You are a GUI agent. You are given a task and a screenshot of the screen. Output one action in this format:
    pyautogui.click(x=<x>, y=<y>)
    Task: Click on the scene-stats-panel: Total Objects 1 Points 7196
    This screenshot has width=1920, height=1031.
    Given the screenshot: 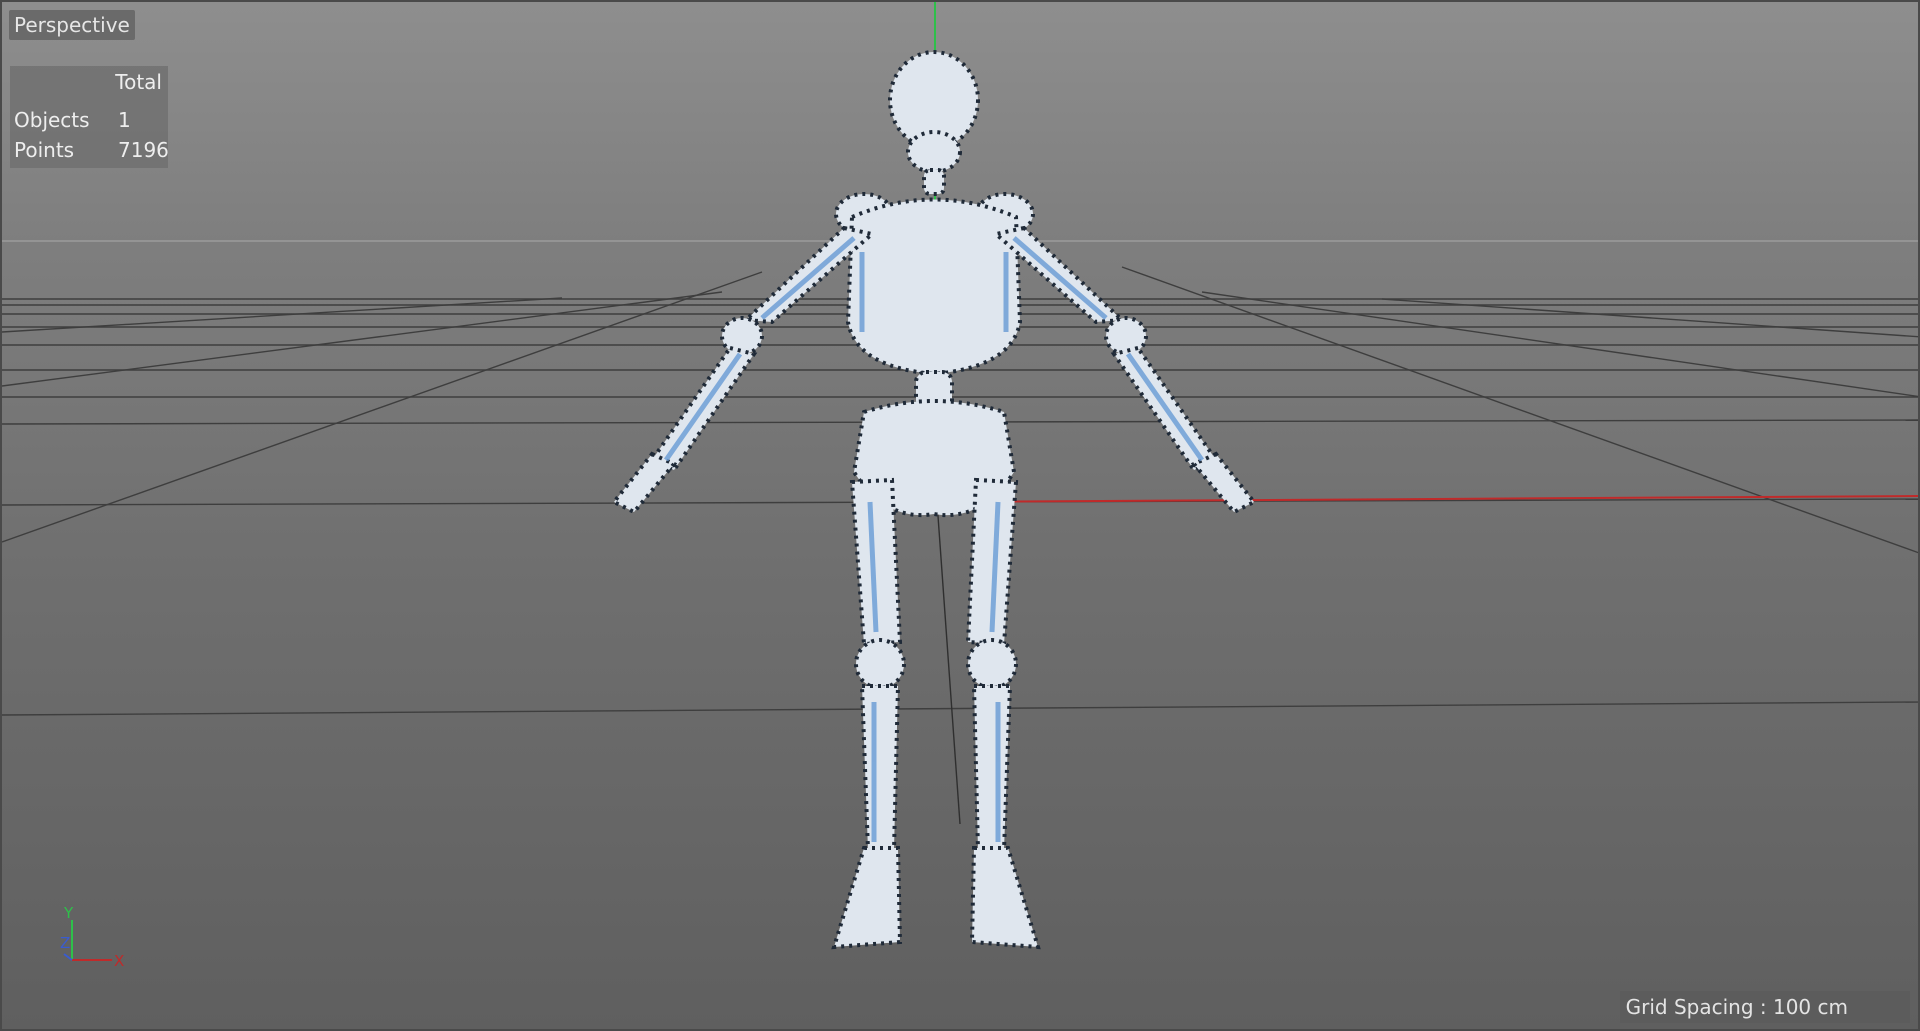 What is the action you would take?
    pyautogui.click(x=89, y=117)
    